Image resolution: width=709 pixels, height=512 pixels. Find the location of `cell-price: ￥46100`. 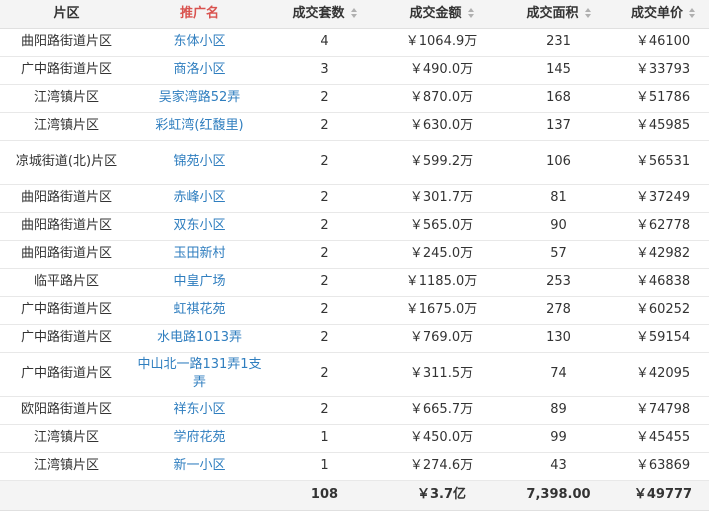

cell-price: ￥46100 is located at coordinates (663, 42).